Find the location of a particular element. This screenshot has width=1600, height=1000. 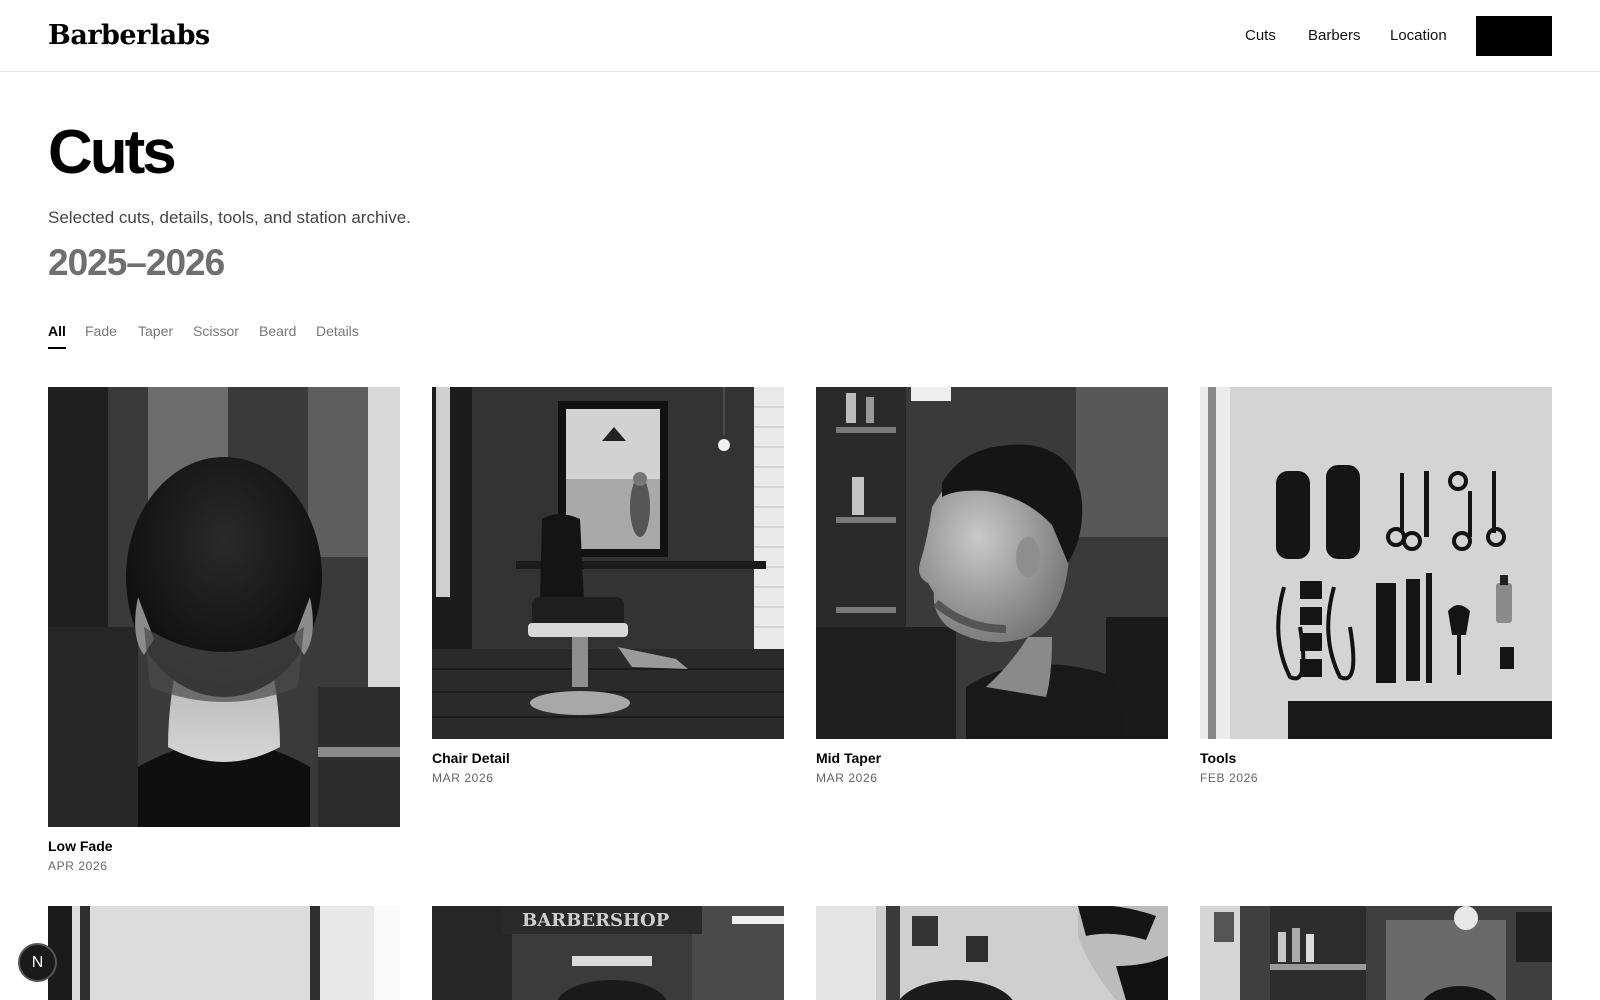

filter-tab-all: All is located at coordinates (57, 335).